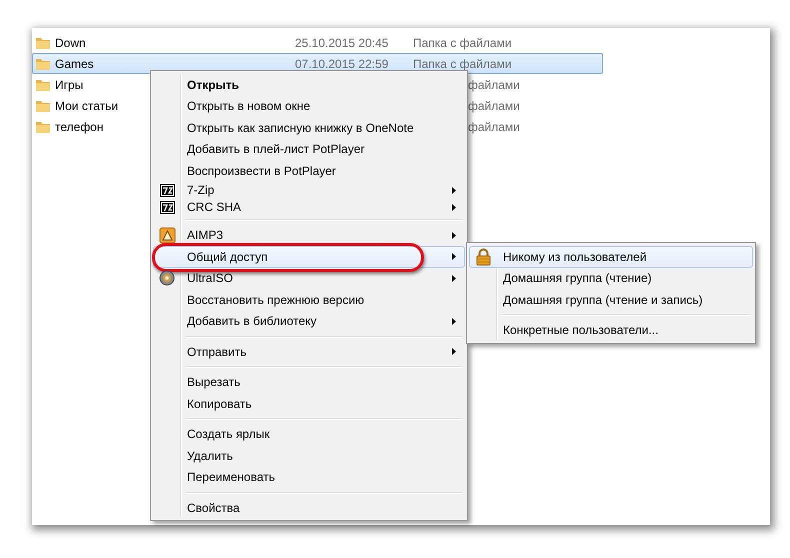 The height and width of the screenshot is (558, 790). Describe the element at coordinates (86, 105) in the screenshot. I see `file-name: Мои статьи` at that location.